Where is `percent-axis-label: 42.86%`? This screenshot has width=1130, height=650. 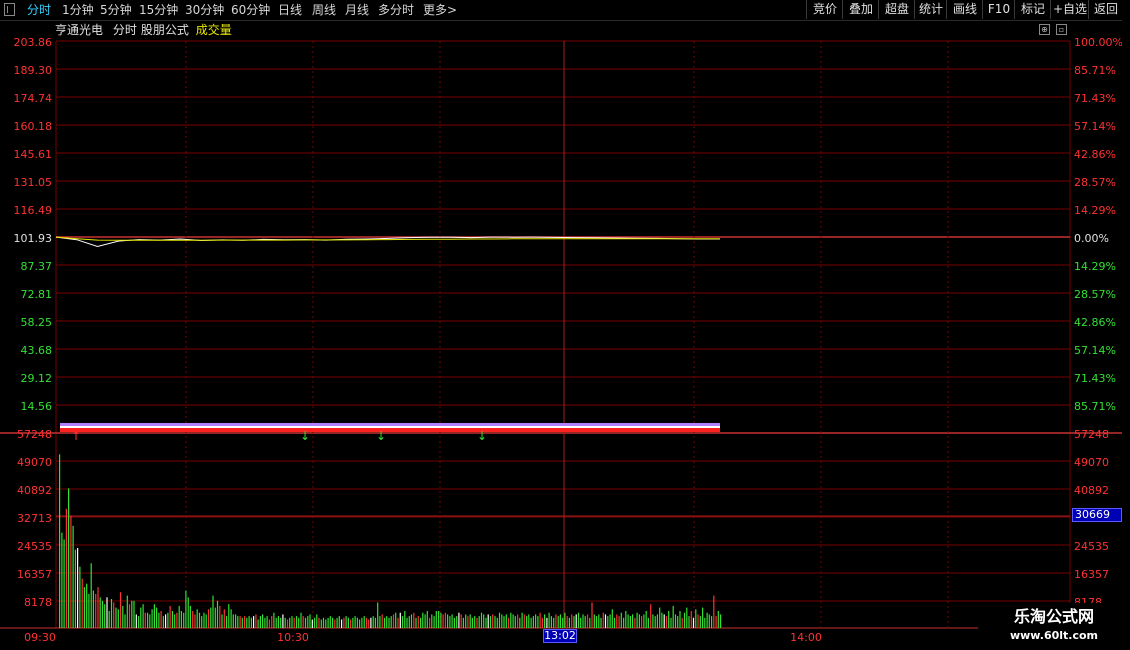 percent-axis-label: 42.86% is located at coordinates (1095, 322).